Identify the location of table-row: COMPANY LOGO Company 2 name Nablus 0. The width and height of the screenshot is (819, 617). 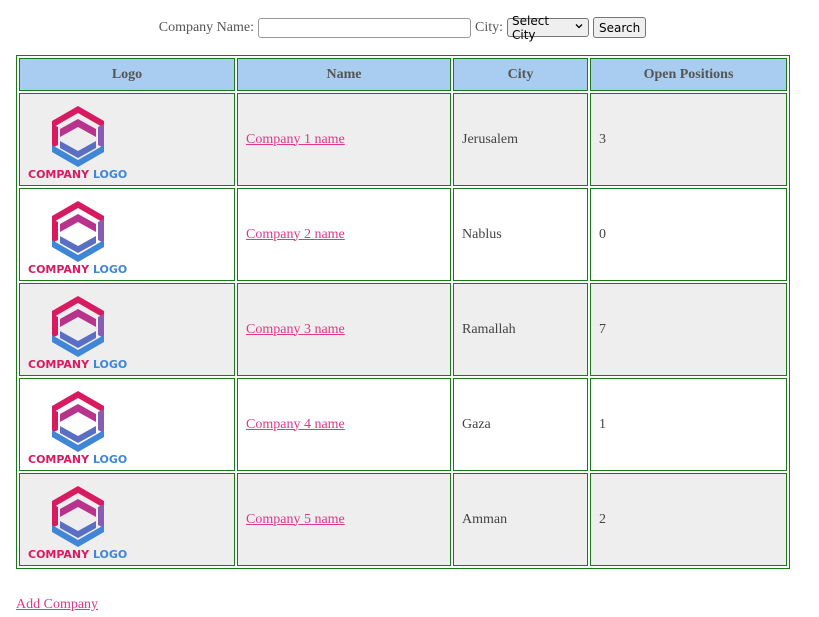
(403, 234).